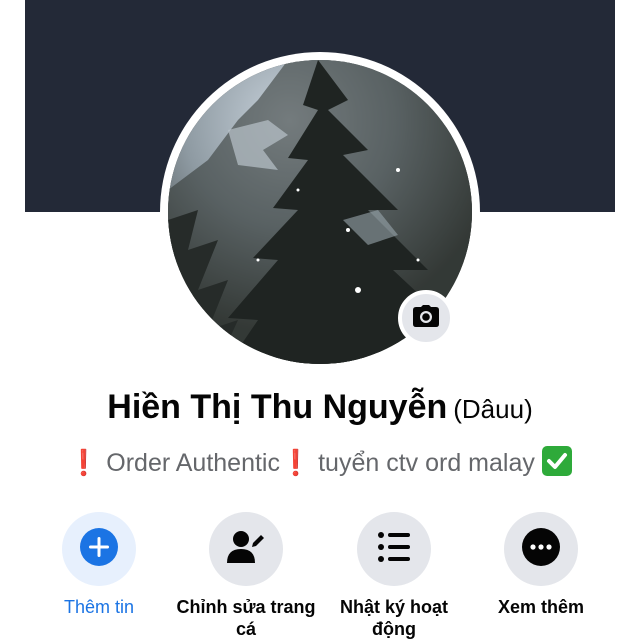 Image resolution: width=640 pixels, height=640 pixels. I want to click on activity-log-button: Nhật ký hoạt động, so click(394, 576).